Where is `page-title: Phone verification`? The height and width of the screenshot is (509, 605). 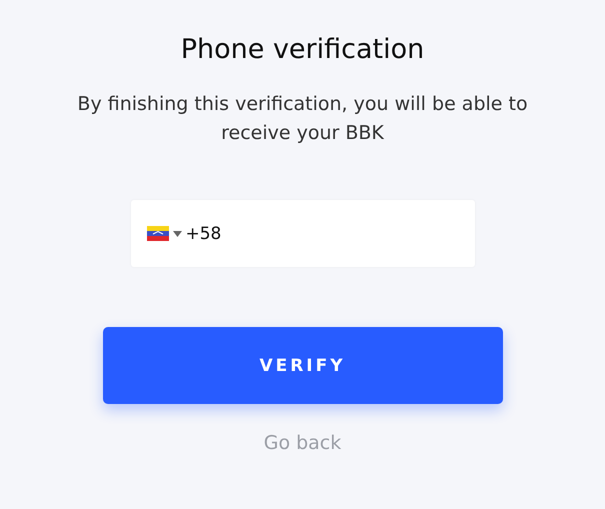
page-title: Phone verification is located at coordinates (302, 49).